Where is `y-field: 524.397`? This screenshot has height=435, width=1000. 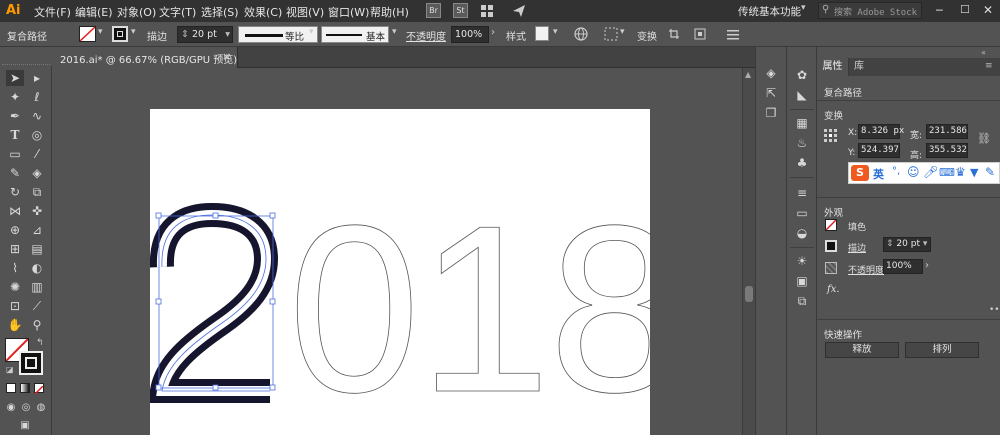 y-field: 524.397 is located at coordinates (879, 150).